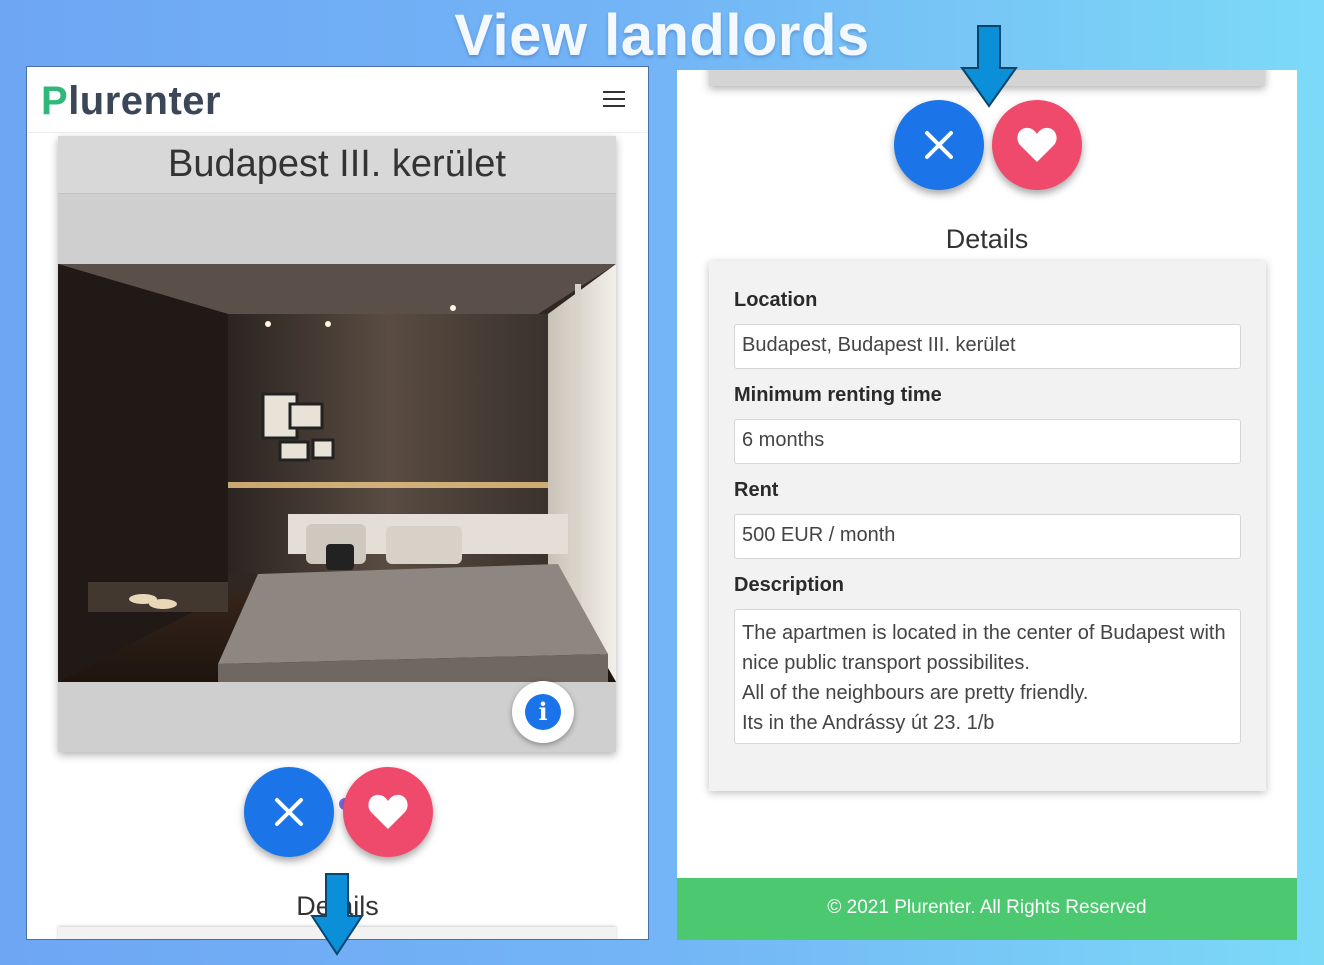 The width and height of the screenshot is (1324, 965). I want to click on hamburger-menu-icon, so click(614, 99).